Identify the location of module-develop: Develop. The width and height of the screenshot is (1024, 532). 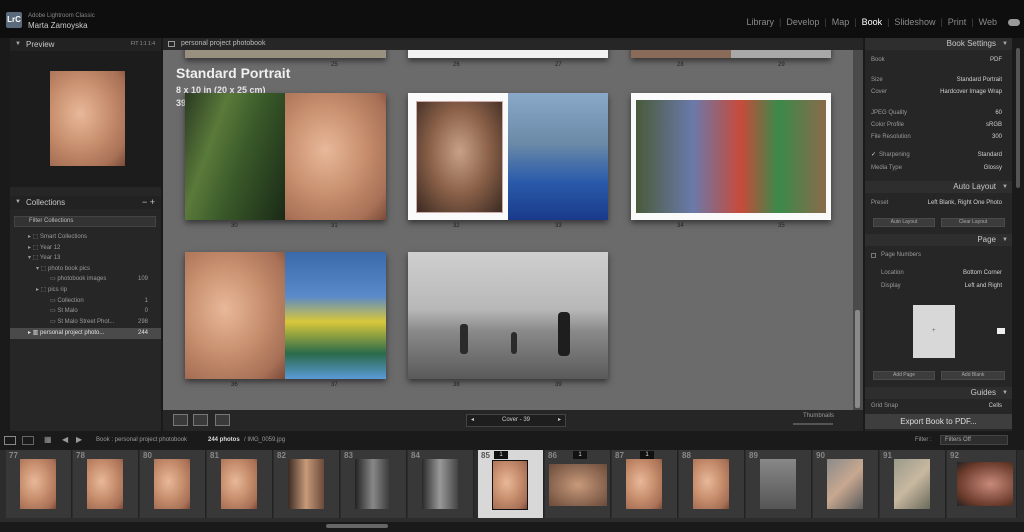
(802, 22).